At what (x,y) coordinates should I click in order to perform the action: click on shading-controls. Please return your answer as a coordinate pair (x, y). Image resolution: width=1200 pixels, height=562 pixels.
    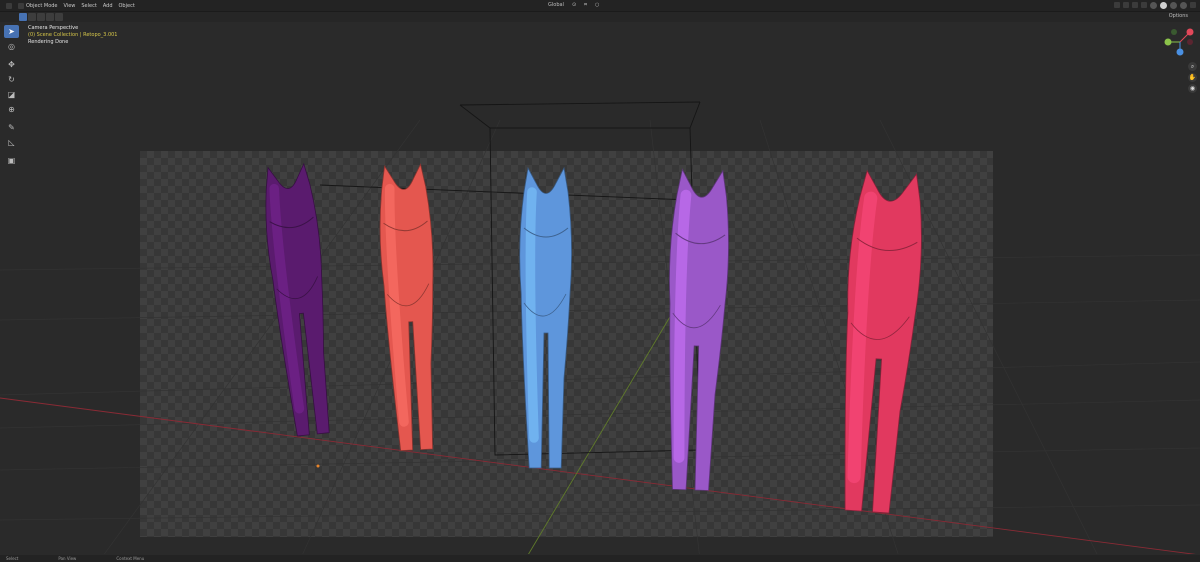
    Looking at the image, I should click on (1155, 5).